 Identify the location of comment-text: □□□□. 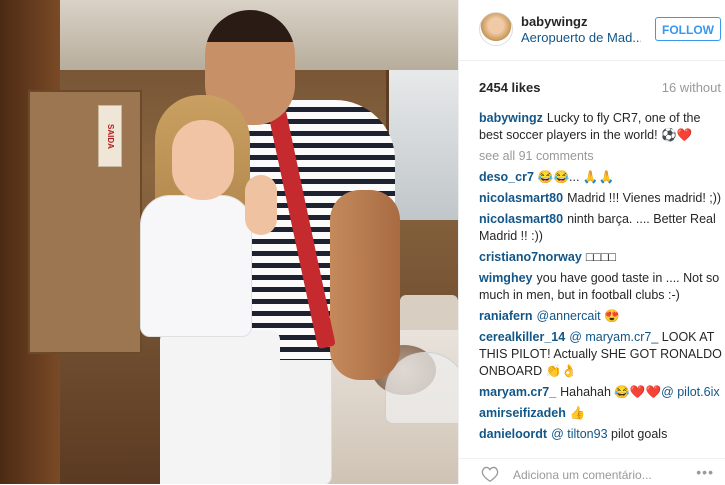
(601, 257).